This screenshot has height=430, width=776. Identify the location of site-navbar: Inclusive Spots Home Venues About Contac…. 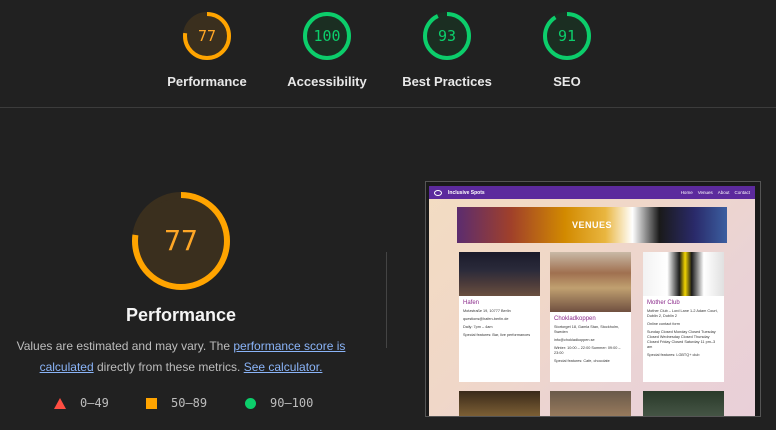
(592, 192).